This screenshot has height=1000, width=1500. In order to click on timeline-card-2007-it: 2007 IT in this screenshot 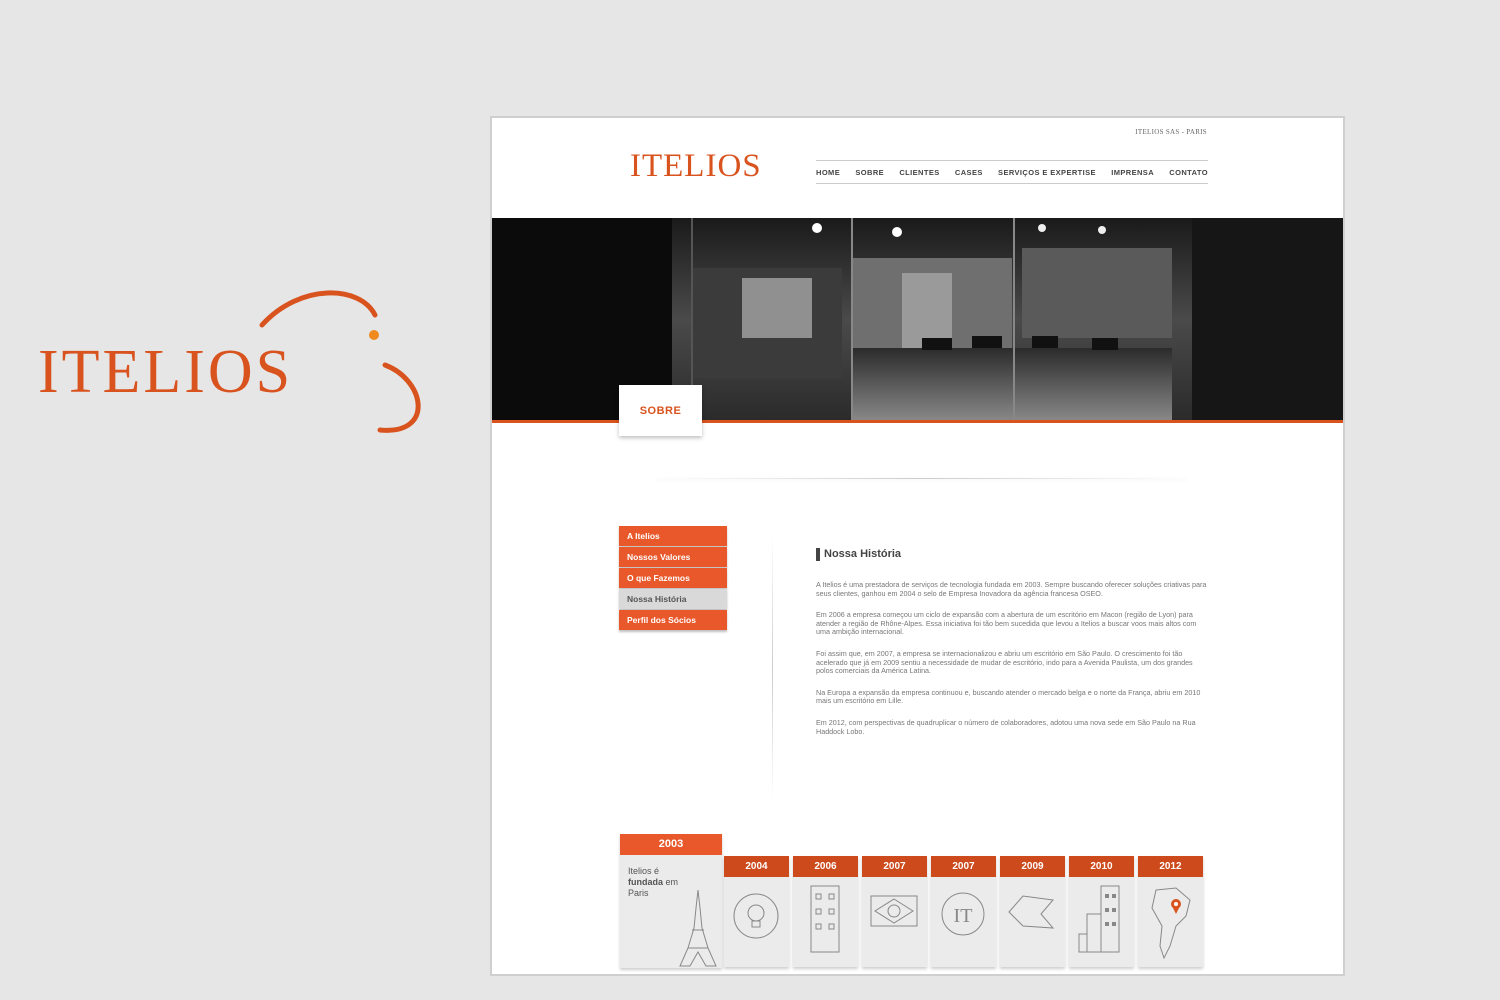, I will do `click(963, 911)`.